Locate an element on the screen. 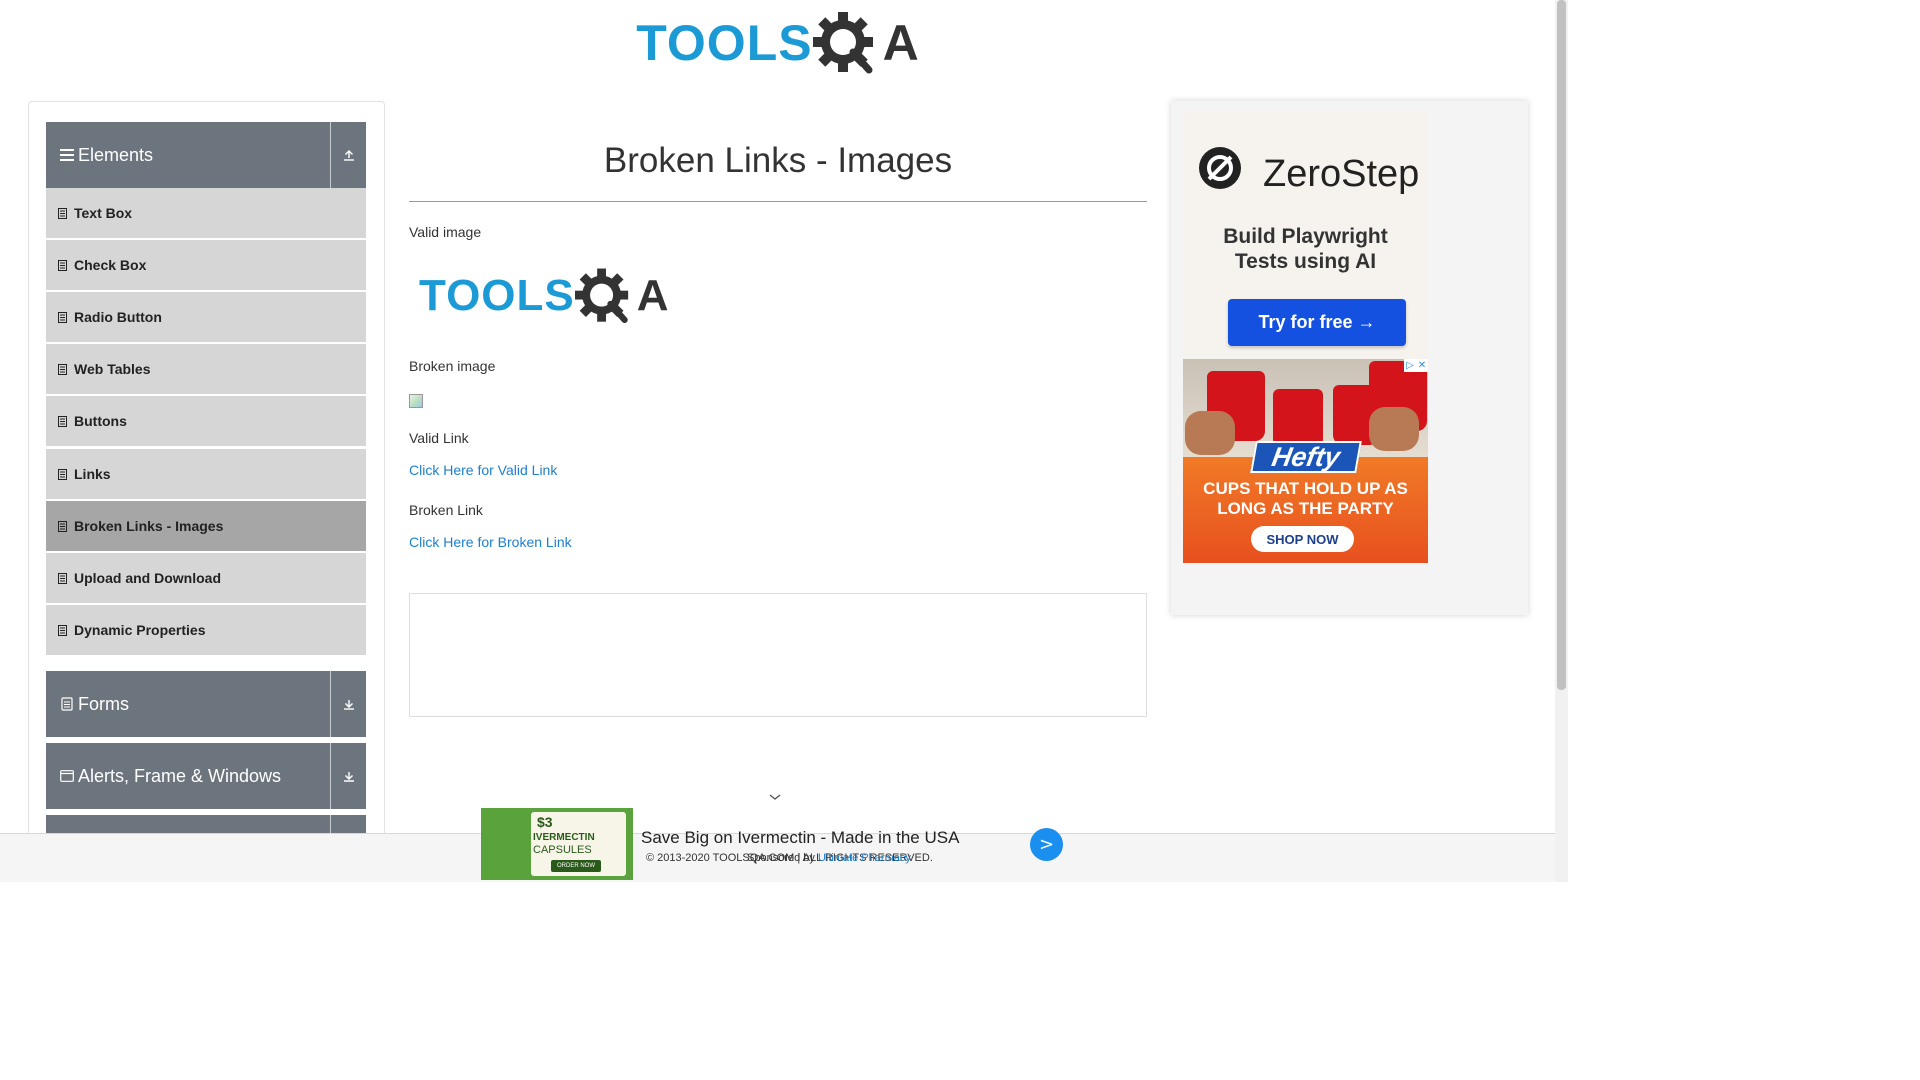  broken-image-label: Broken image is located at coordinates (452, 366).